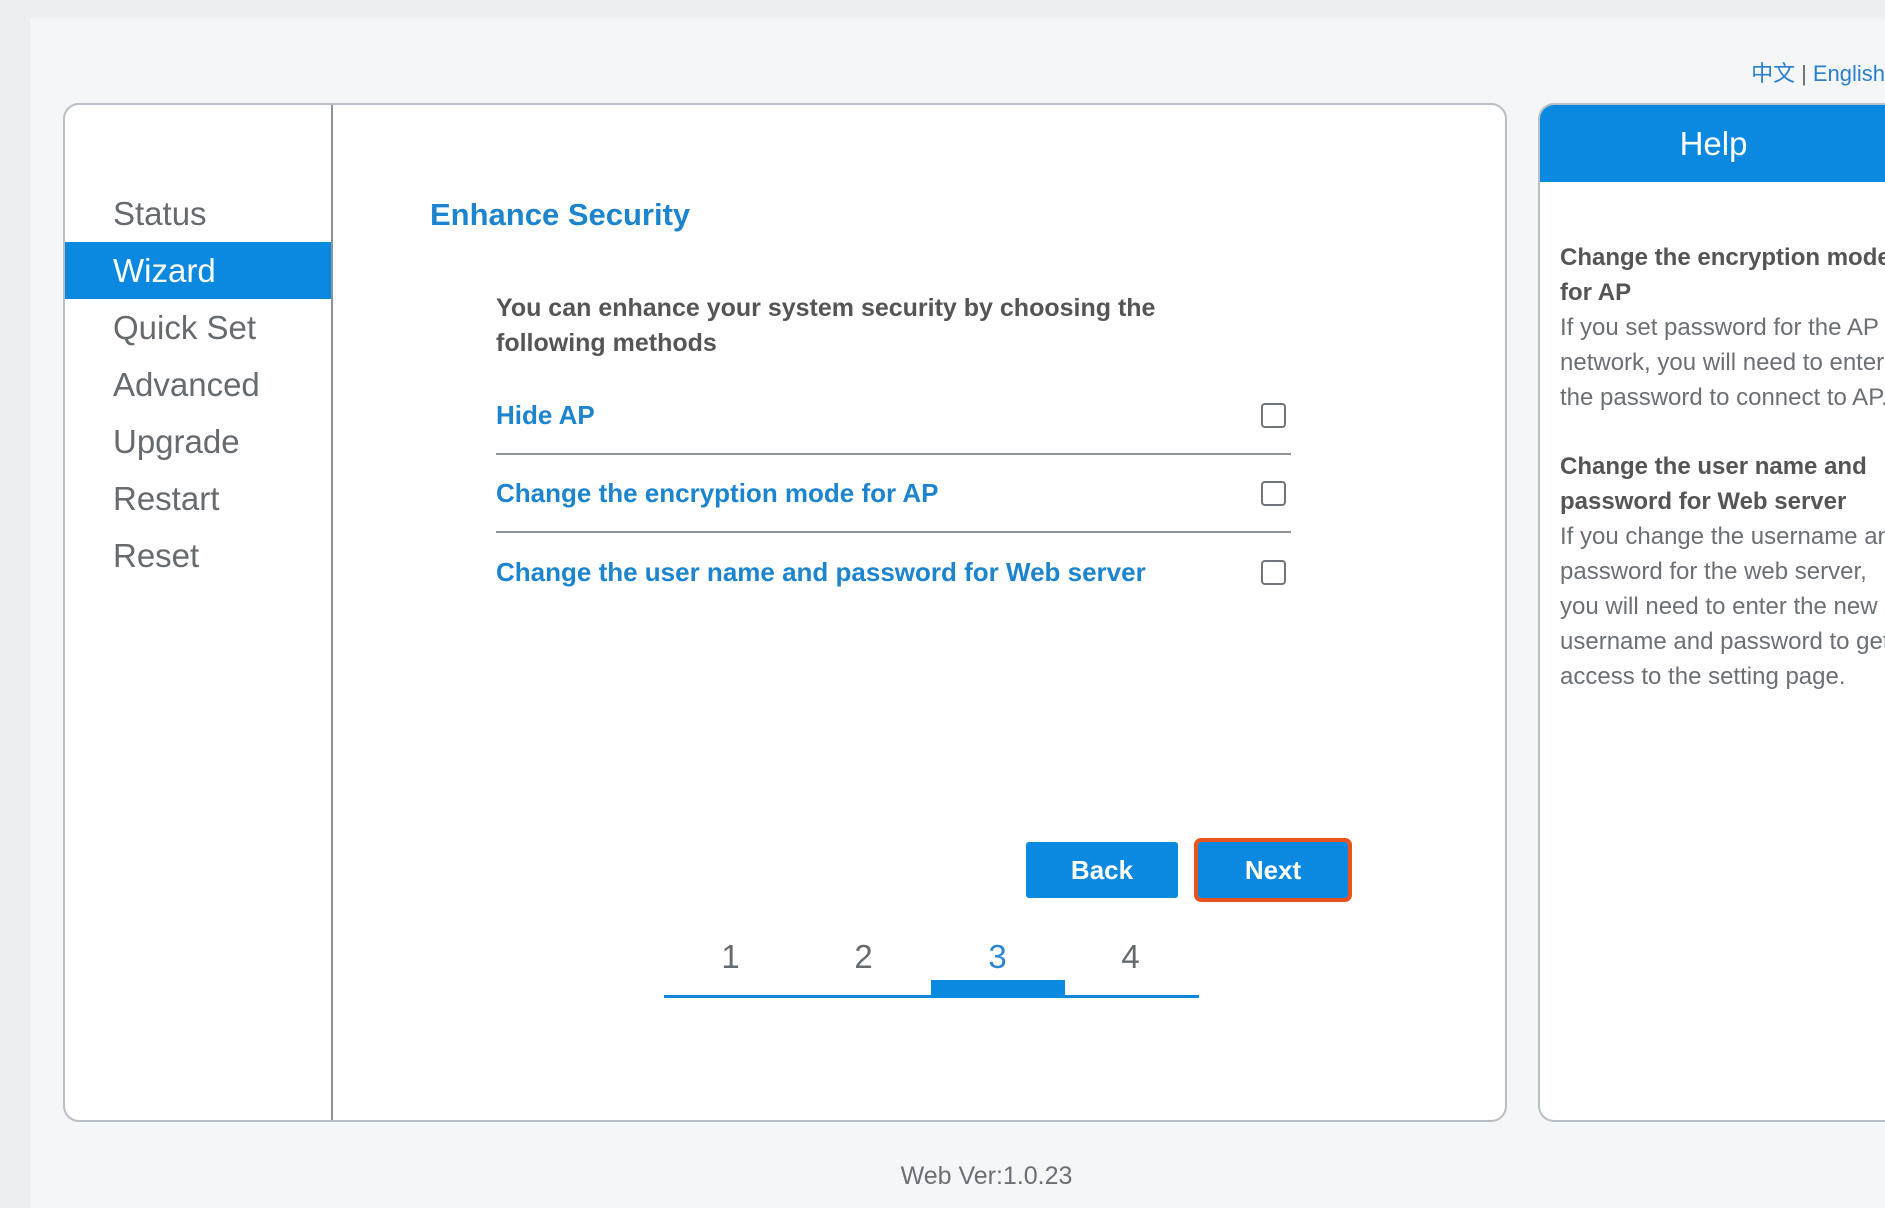 The height and width of the screenshot is (1208, 1885). What do you see at coordinates (1722, 275) in the screenshot?
I see `help-section-title: Change the encryption mode for AP` at bounding box center [1722, 275].